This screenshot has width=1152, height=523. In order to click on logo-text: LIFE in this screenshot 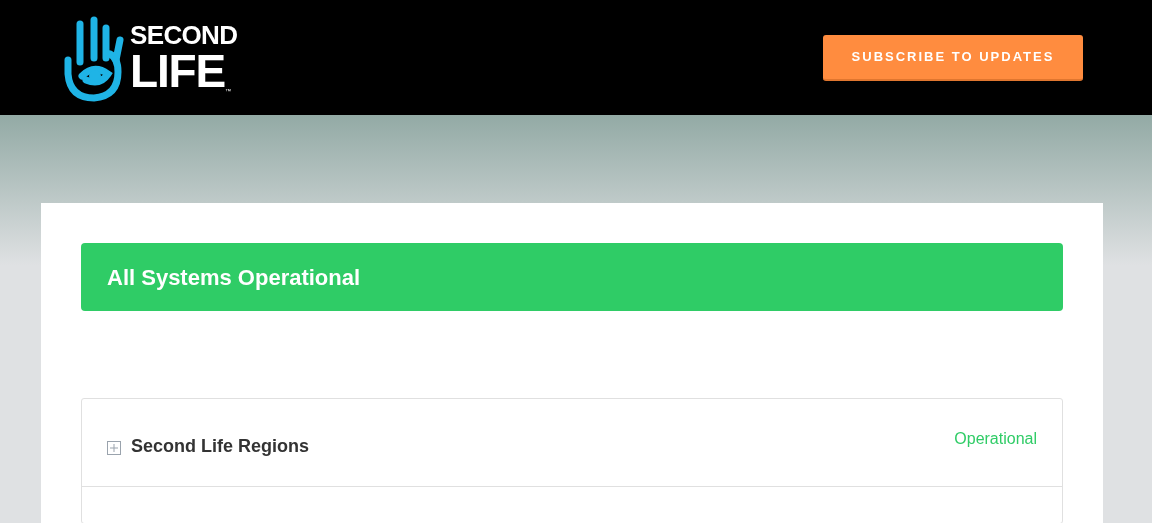, I will do `click(178, 70)`.